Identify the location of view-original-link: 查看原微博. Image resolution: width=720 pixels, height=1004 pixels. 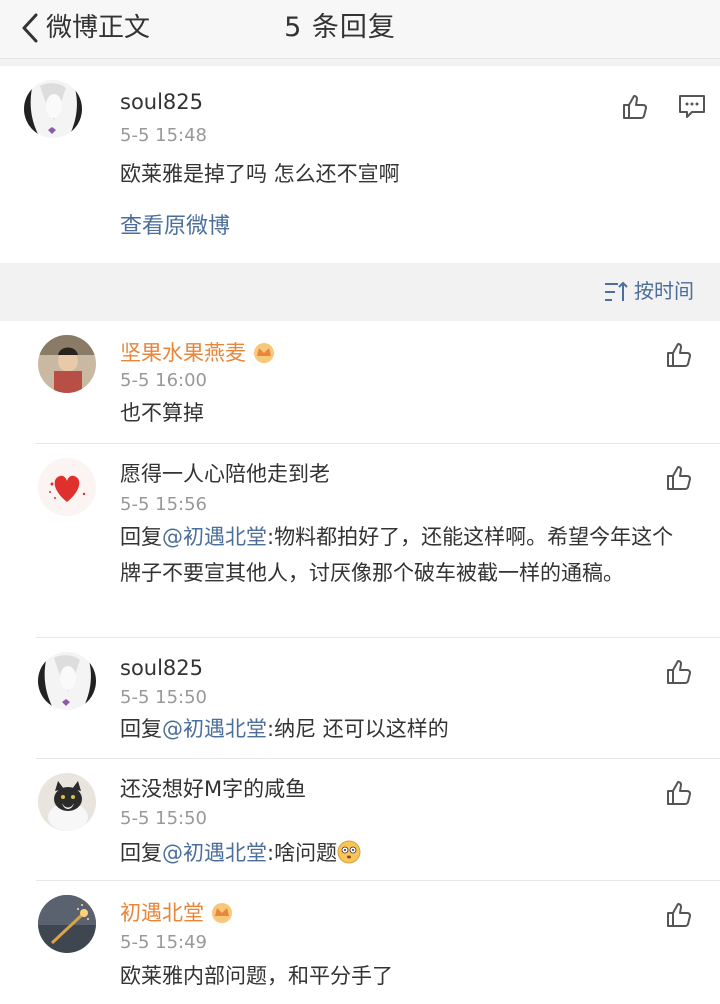
(175, 227).